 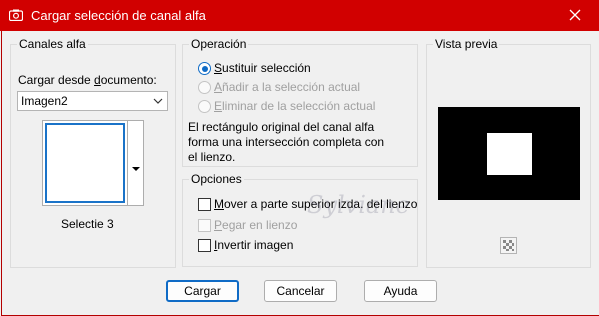 What do you see at coordinates (295, 106) in the screenshot?
I see `radio-eliminar-label: Eliminar de la selección actual` at bounding box center [295, 106].